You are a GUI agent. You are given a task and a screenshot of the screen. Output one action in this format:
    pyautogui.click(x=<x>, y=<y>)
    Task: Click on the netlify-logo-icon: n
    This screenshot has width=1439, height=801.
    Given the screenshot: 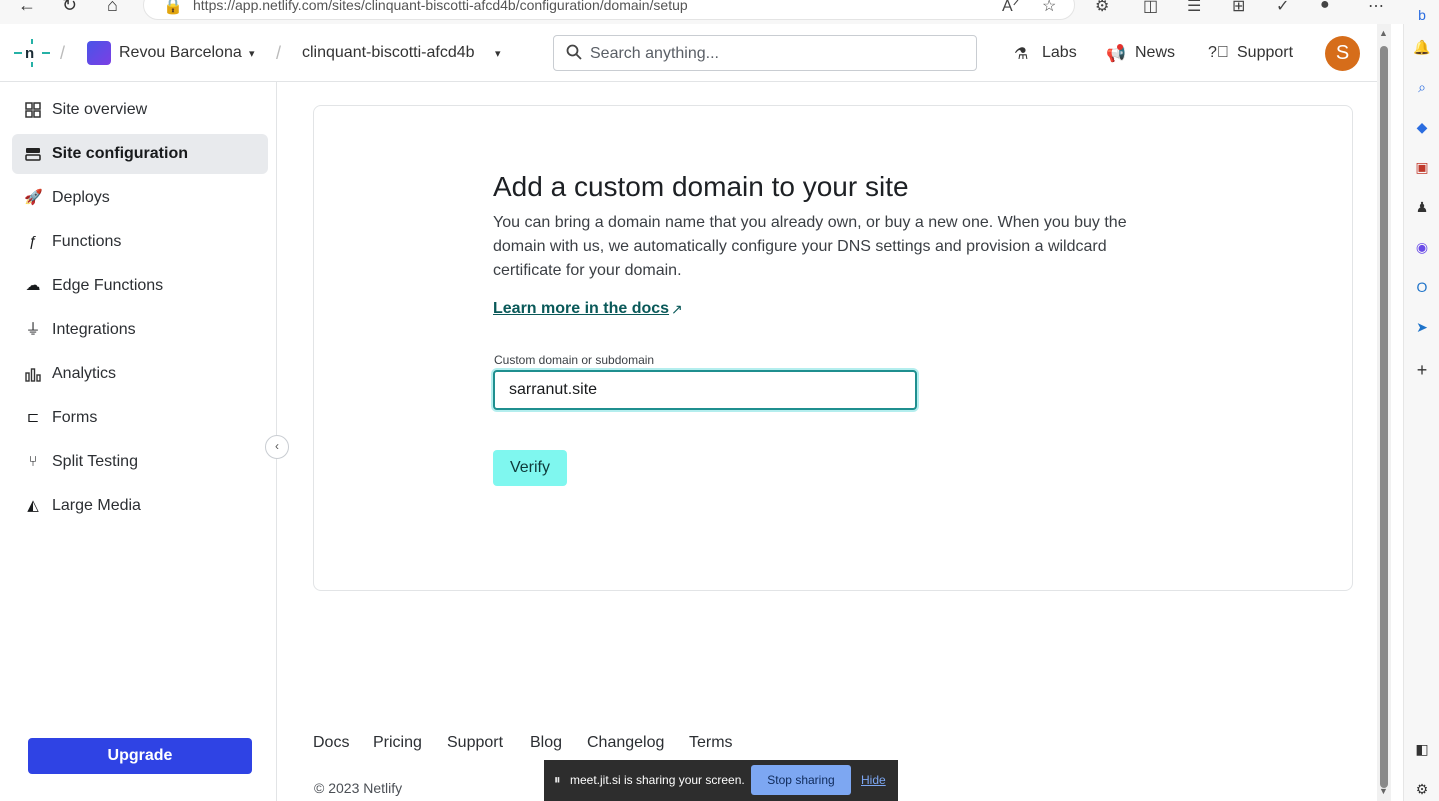 What is the action you would take?
    pyautogui.click(x=32, y=53)
    